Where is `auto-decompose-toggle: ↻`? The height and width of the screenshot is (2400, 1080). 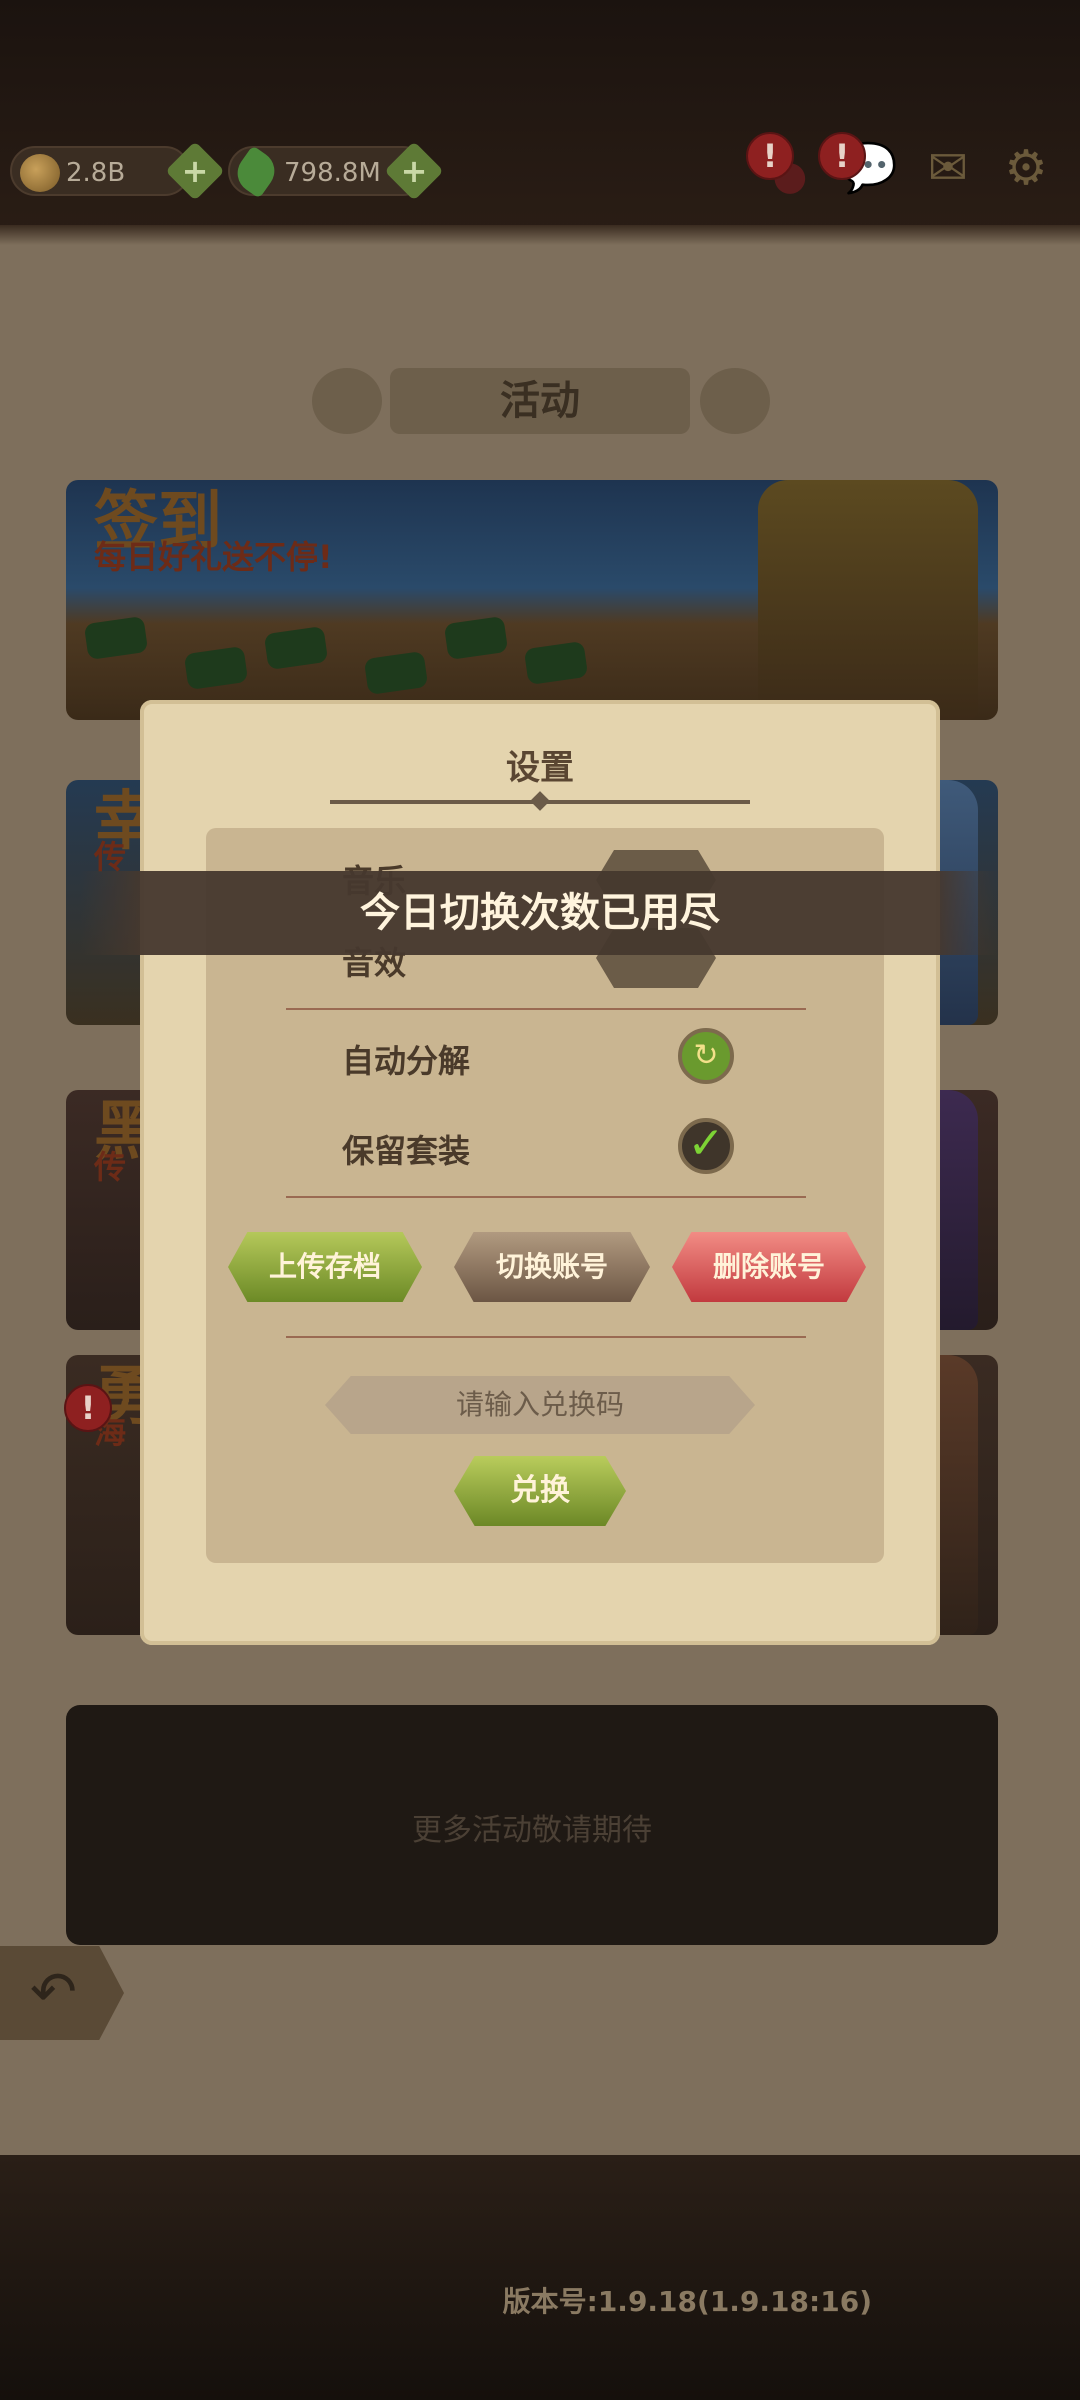
auto-decompose-toggle: ↻ is located at coordinates (706, 1056).